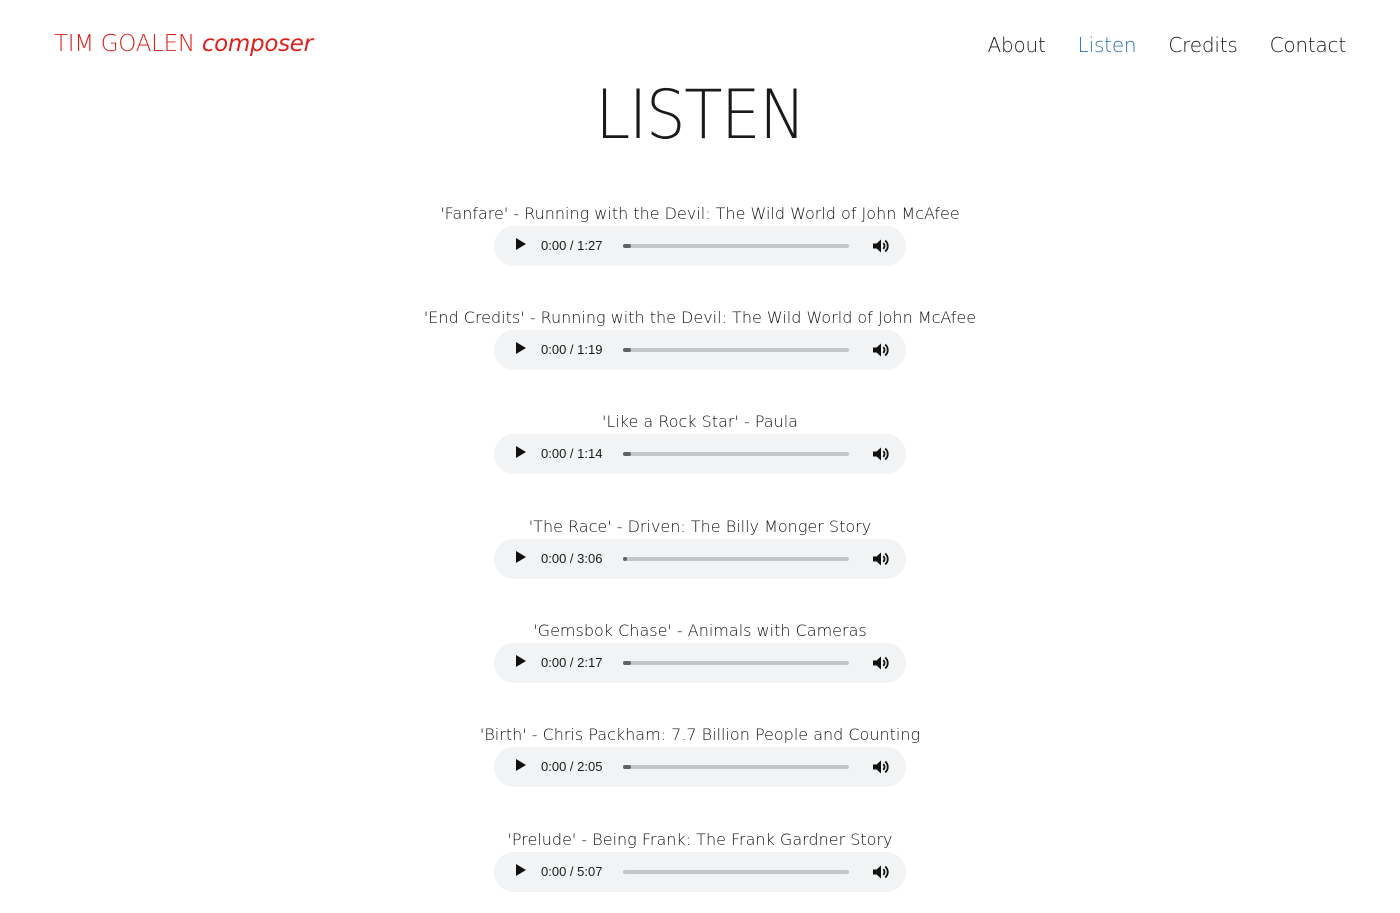 This screenshot has height=913, width=1400. Describe the element at coordinates (1202, 45) in the screenshot. I see `nav-credits: Credits` at that location.